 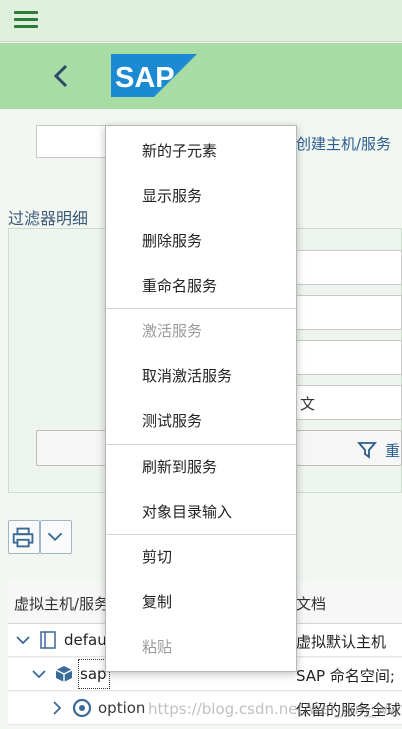 I want to click on column-header-doc: 文档, so click(x=311, y=603).